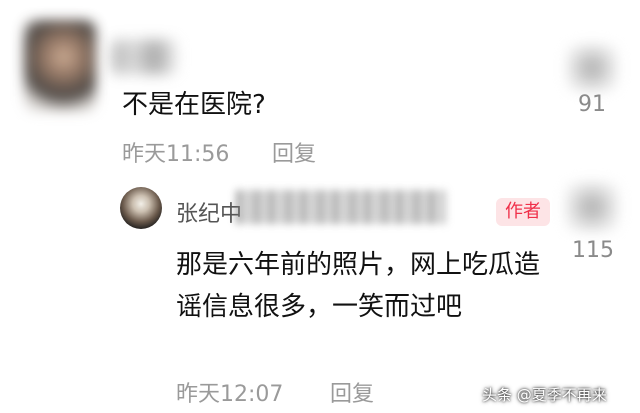 This screenshot has height=413, width=640. What do you see at coordinates (544, 395) in the screenshot?
I see `watermark: 头条 @夏季不再来` at bounding box center [544, 395].